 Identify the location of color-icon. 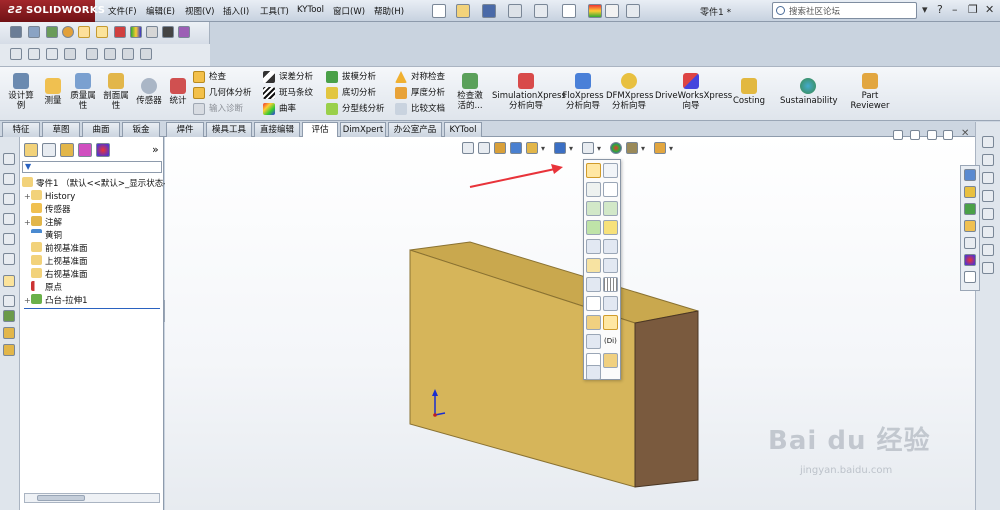
(120, 32).